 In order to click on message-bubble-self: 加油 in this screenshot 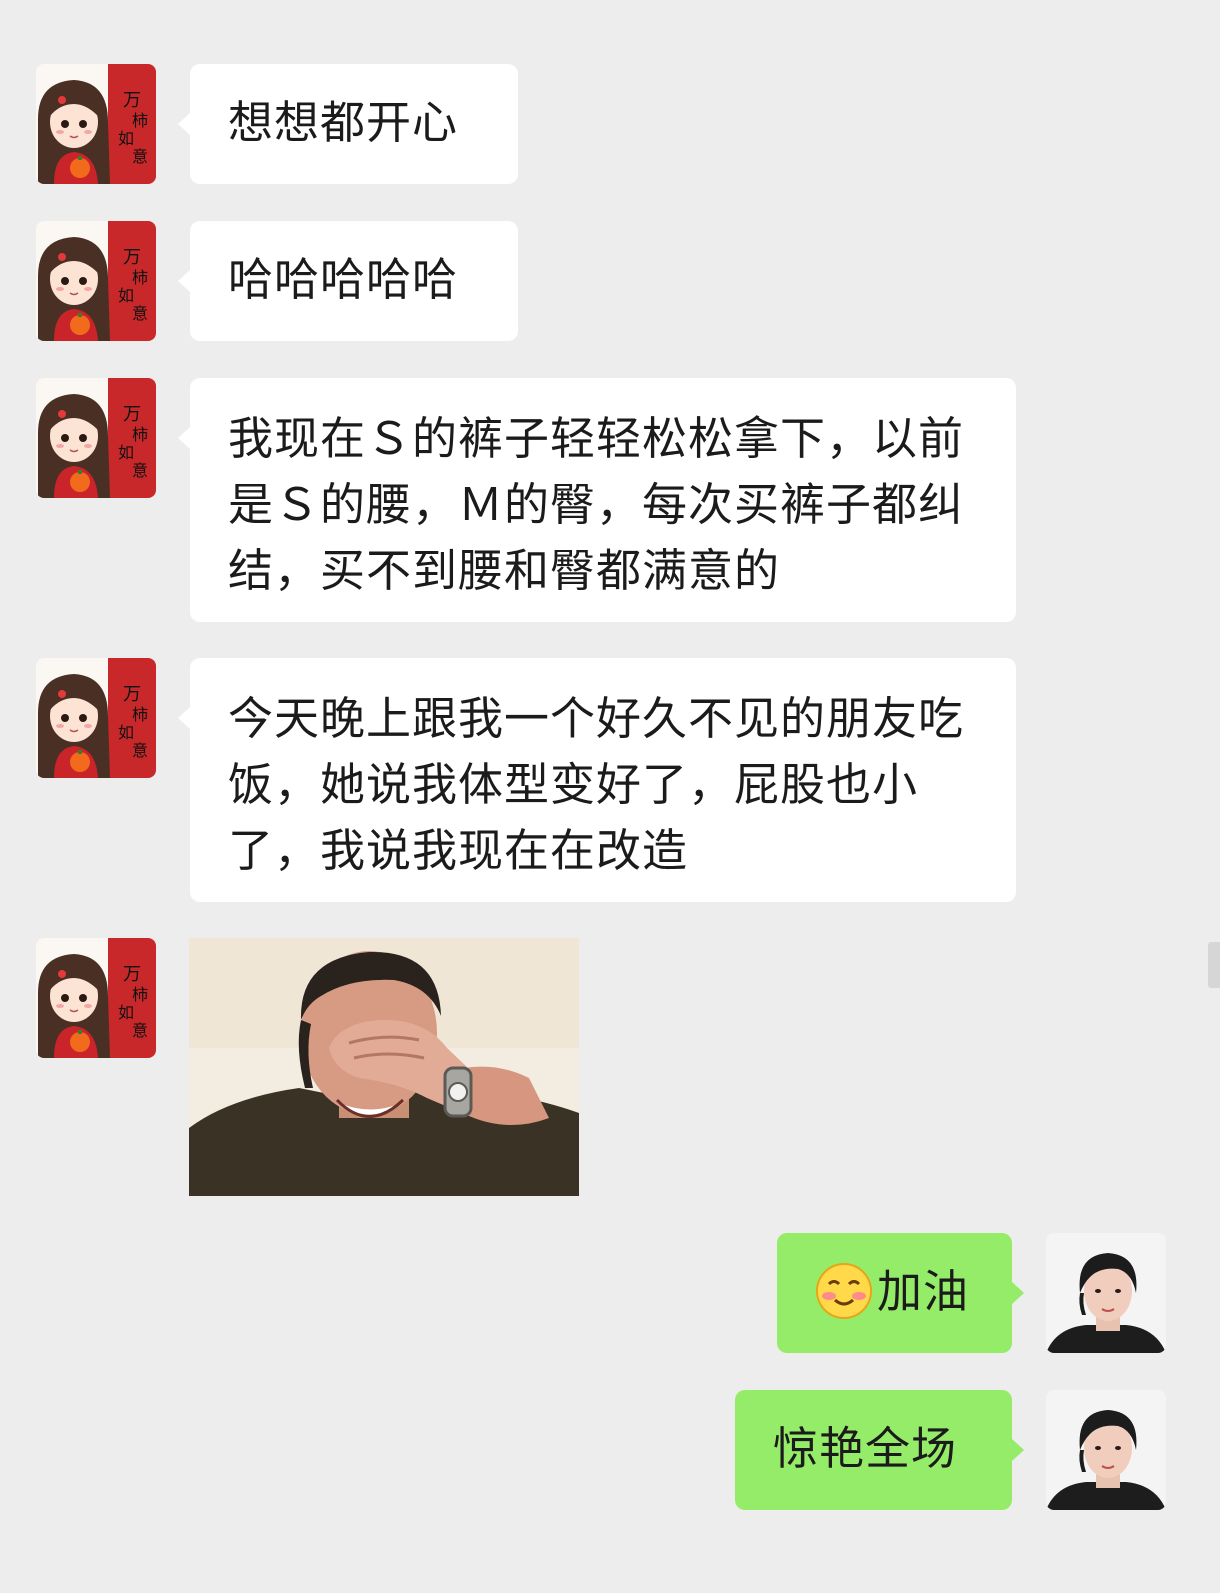, I will do `click(894, 1293)`.